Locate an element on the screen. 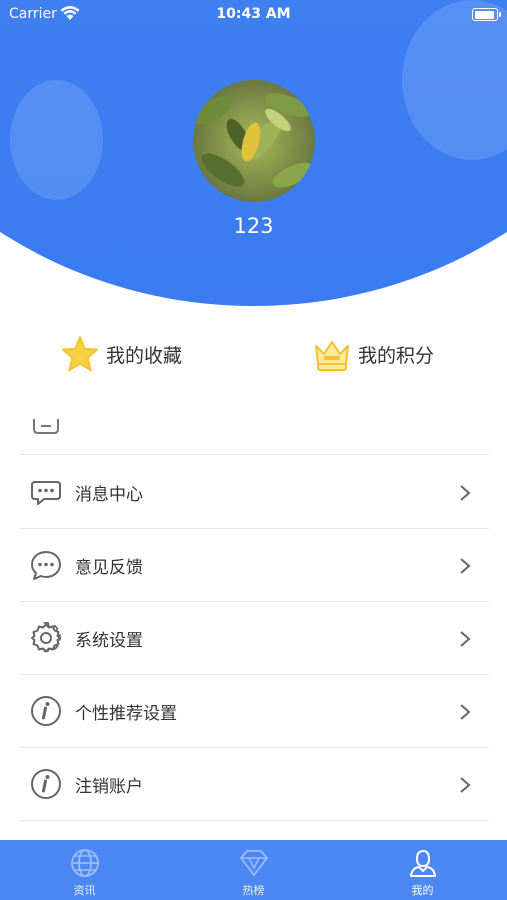 The width and height of the screenshot is (507, 900). menu-item-label: 个性推荐设置 is located at coordinates (126, 713).